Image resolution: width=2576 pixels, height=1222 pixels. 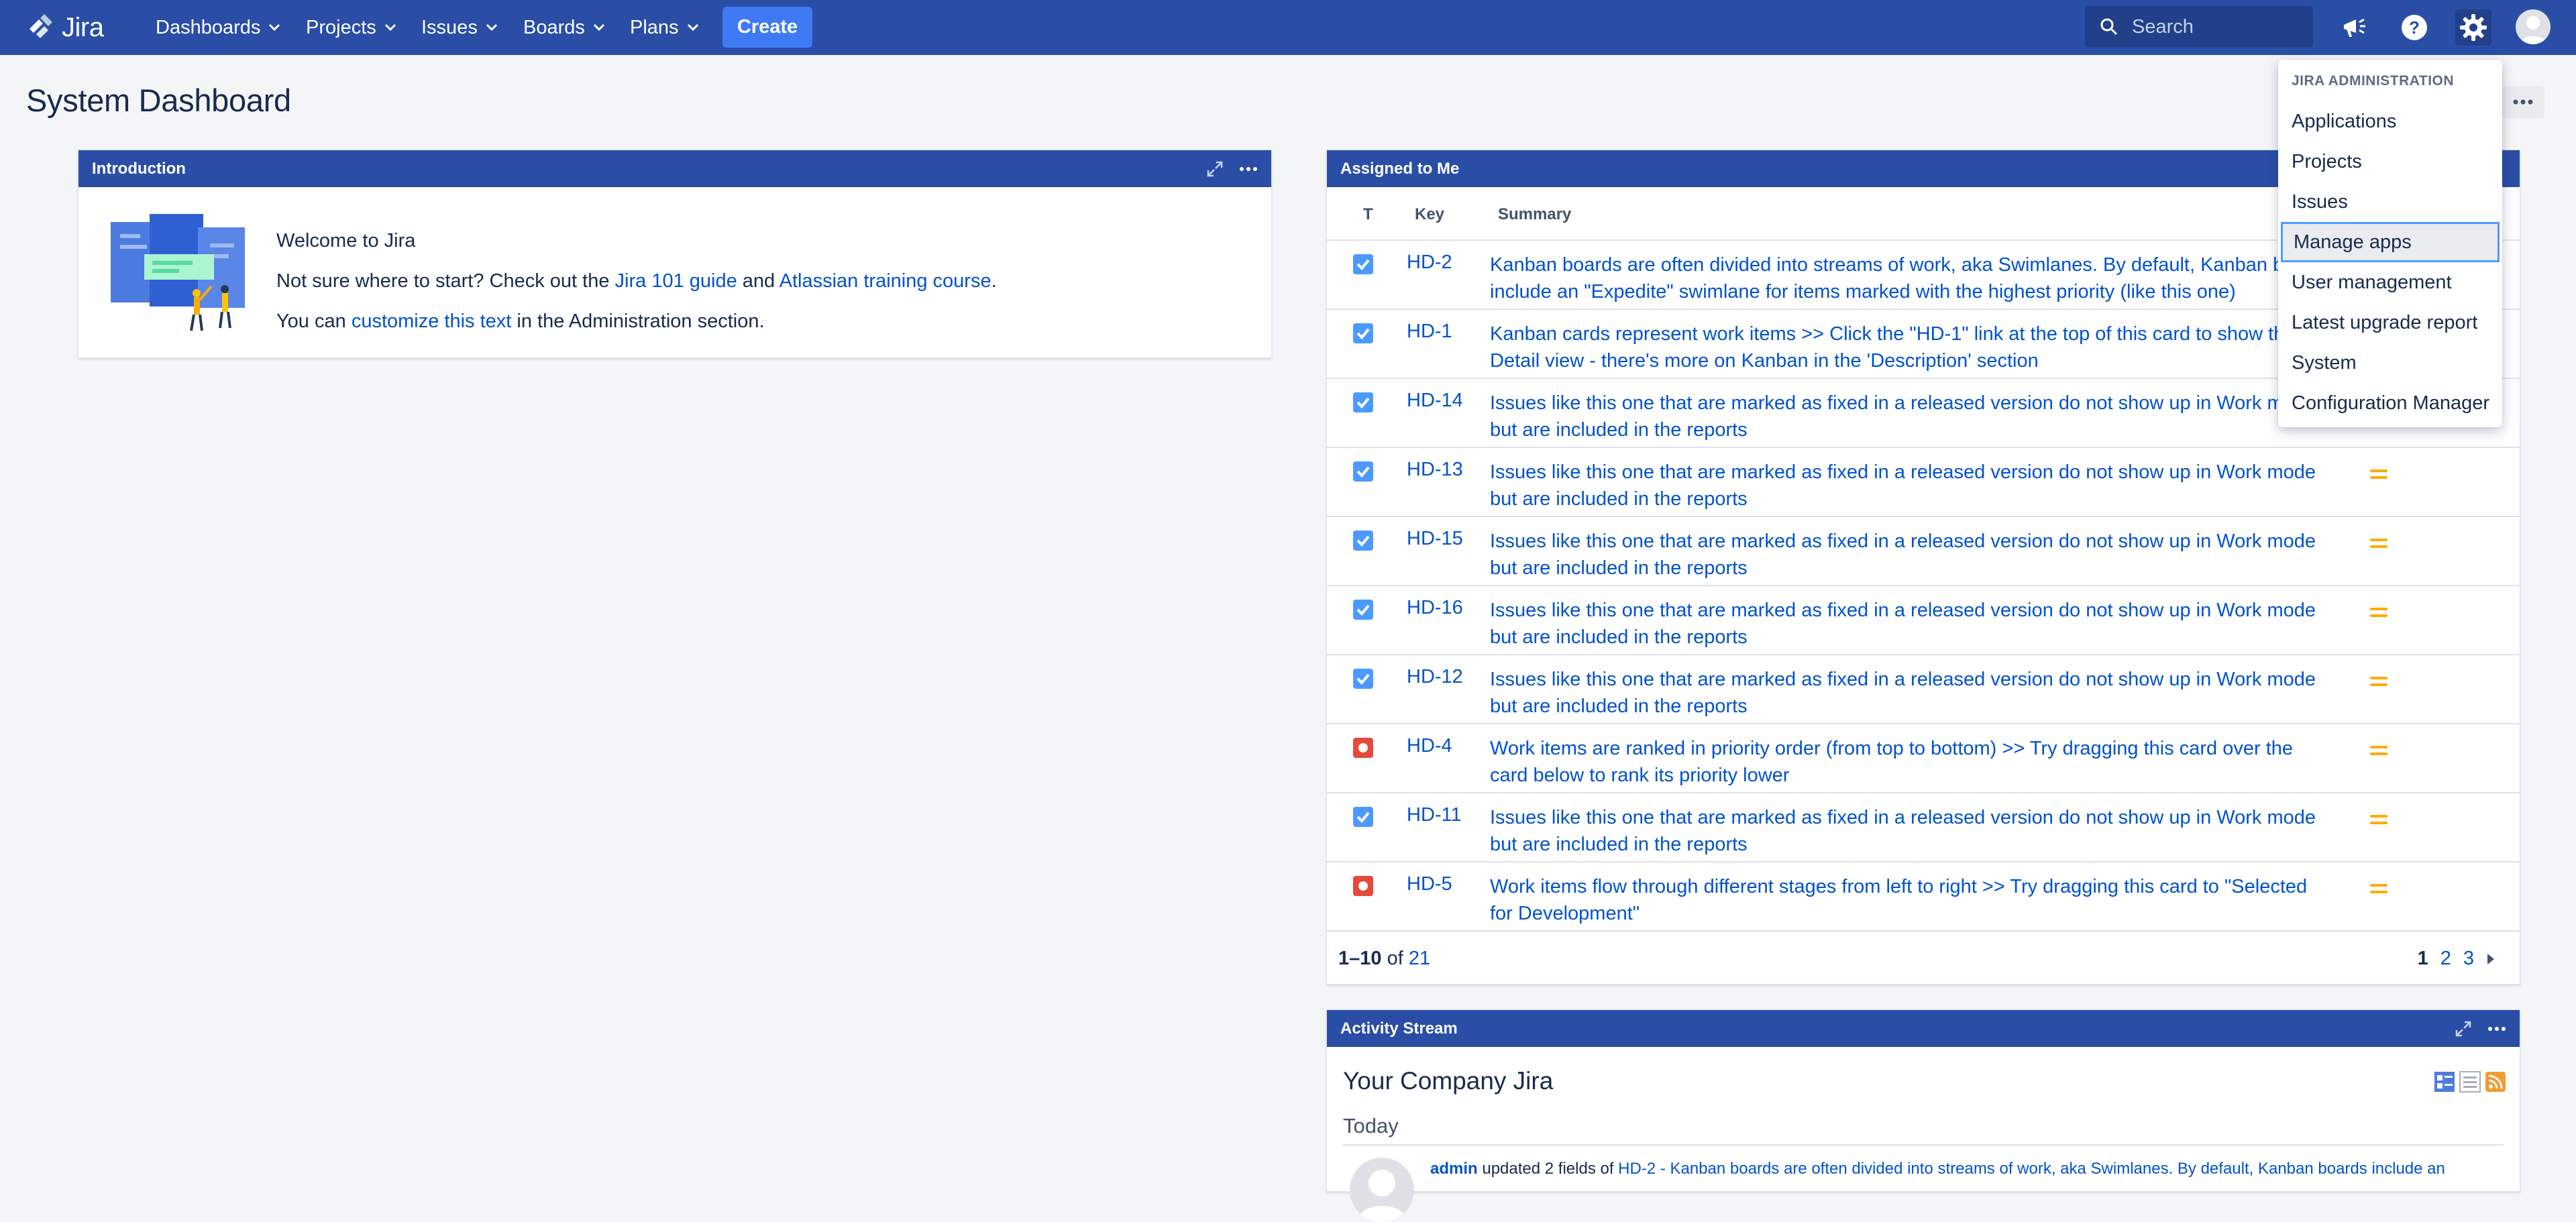 I want to click on full-view-icon, so click(x=2444, y=1082).